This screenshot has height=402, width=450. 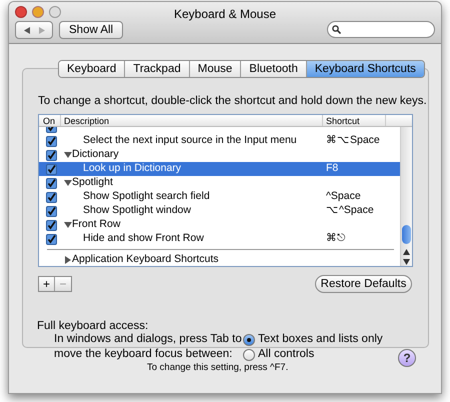 What do you see at coordinates (343, 196) in the screenshot?
I see `shortcut-text: ^Space` at bounding box center [343, 196].